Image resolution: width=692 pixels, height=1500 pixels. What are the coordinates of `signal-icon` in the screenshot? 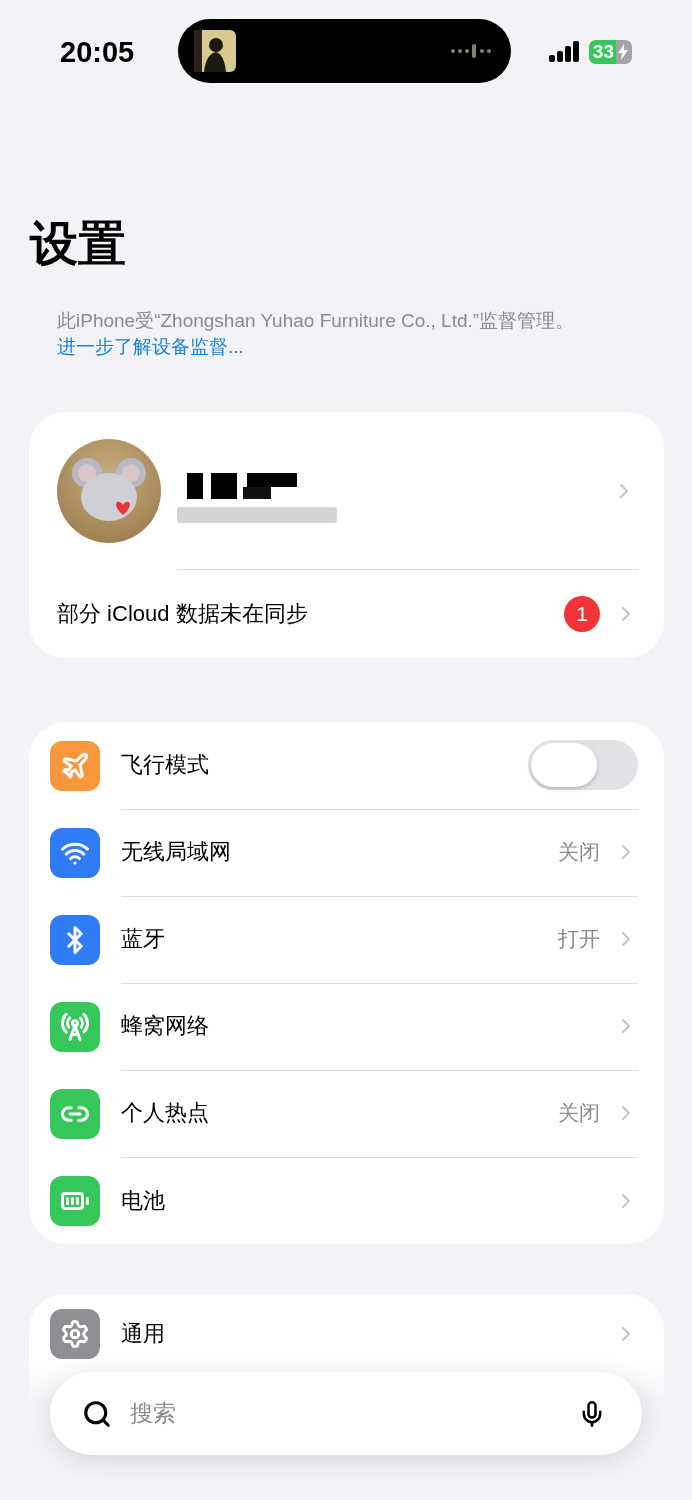 It's located at (564, 52).